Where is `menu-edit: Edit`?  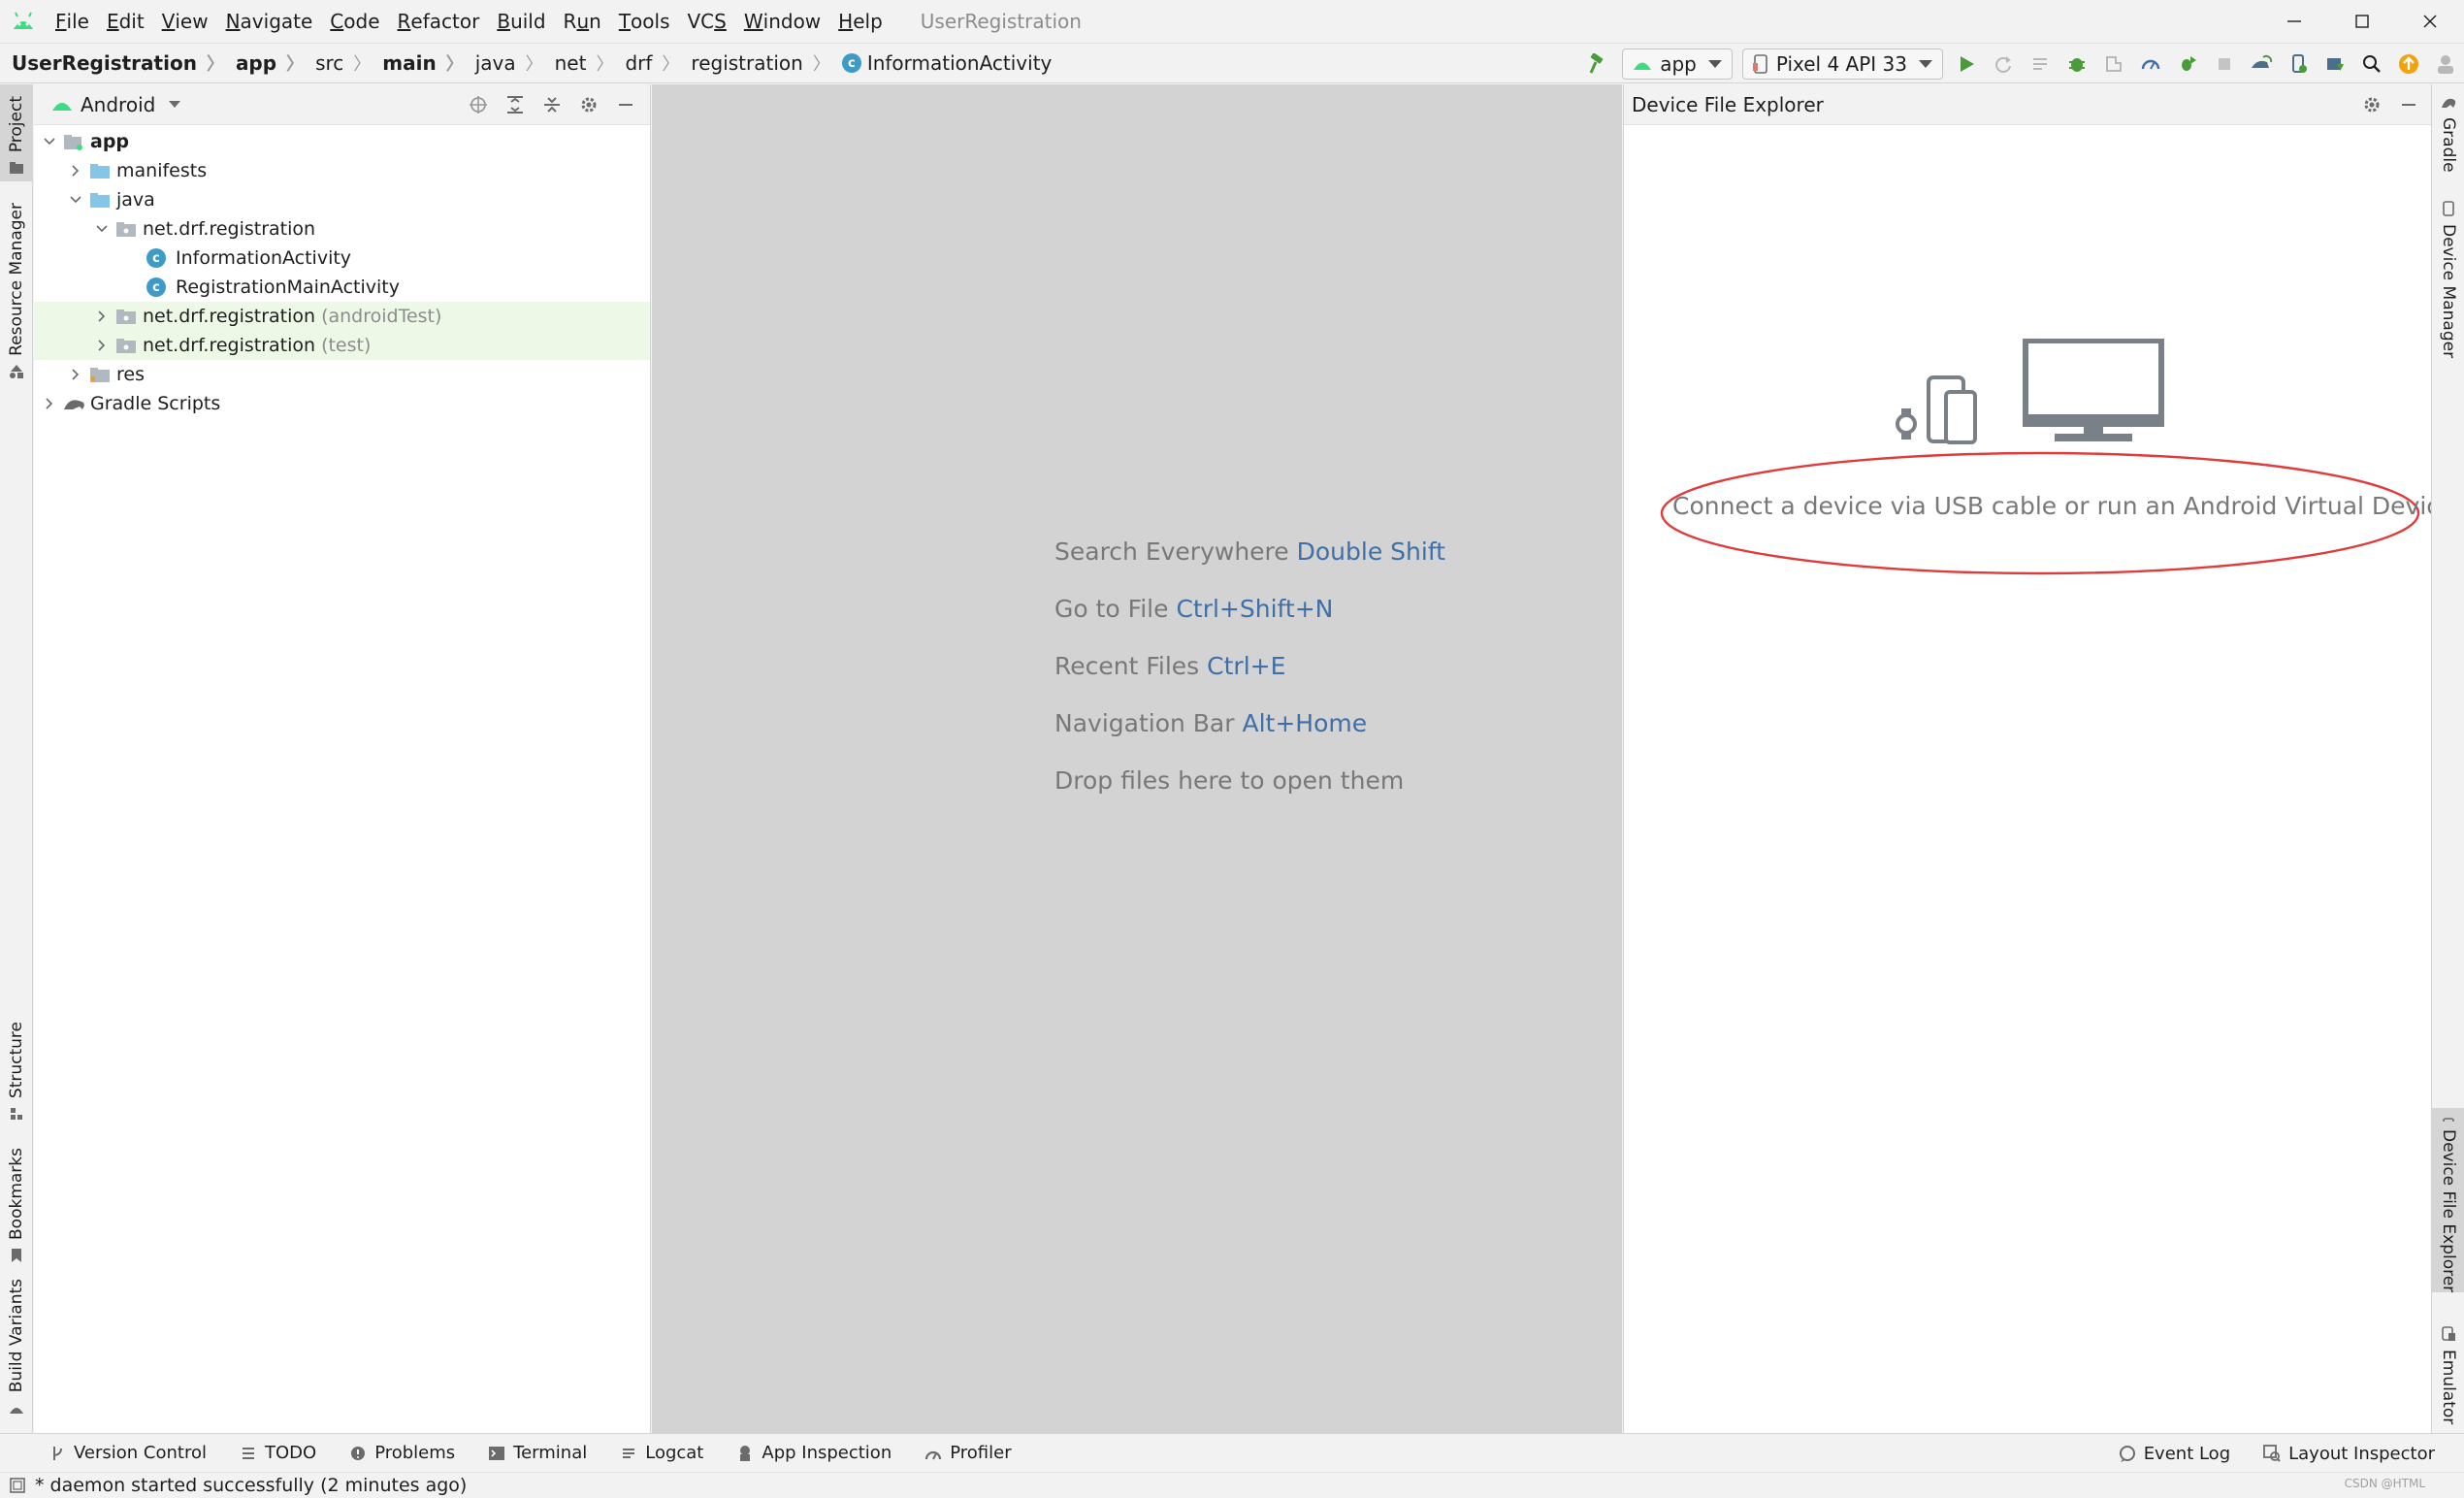 menu-edit: Edit is located at coordinates (125, 21).